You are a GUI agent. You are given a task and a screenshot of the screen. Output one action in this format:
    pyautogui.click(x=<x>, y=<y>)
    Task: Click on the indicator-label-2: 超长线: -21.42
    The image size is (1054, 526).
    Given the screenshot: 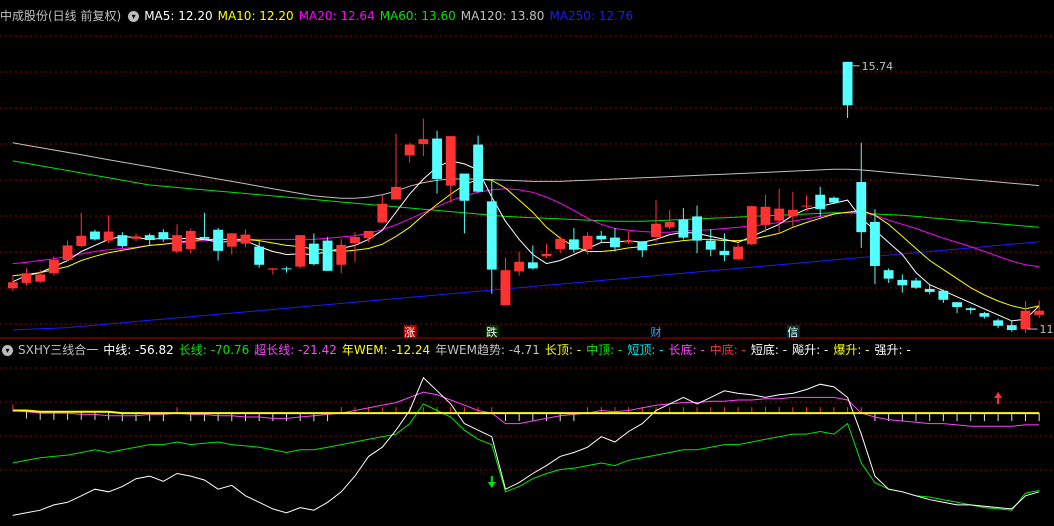 What is the action you would take?
    pyautogui.click(x=295, y=350)
    